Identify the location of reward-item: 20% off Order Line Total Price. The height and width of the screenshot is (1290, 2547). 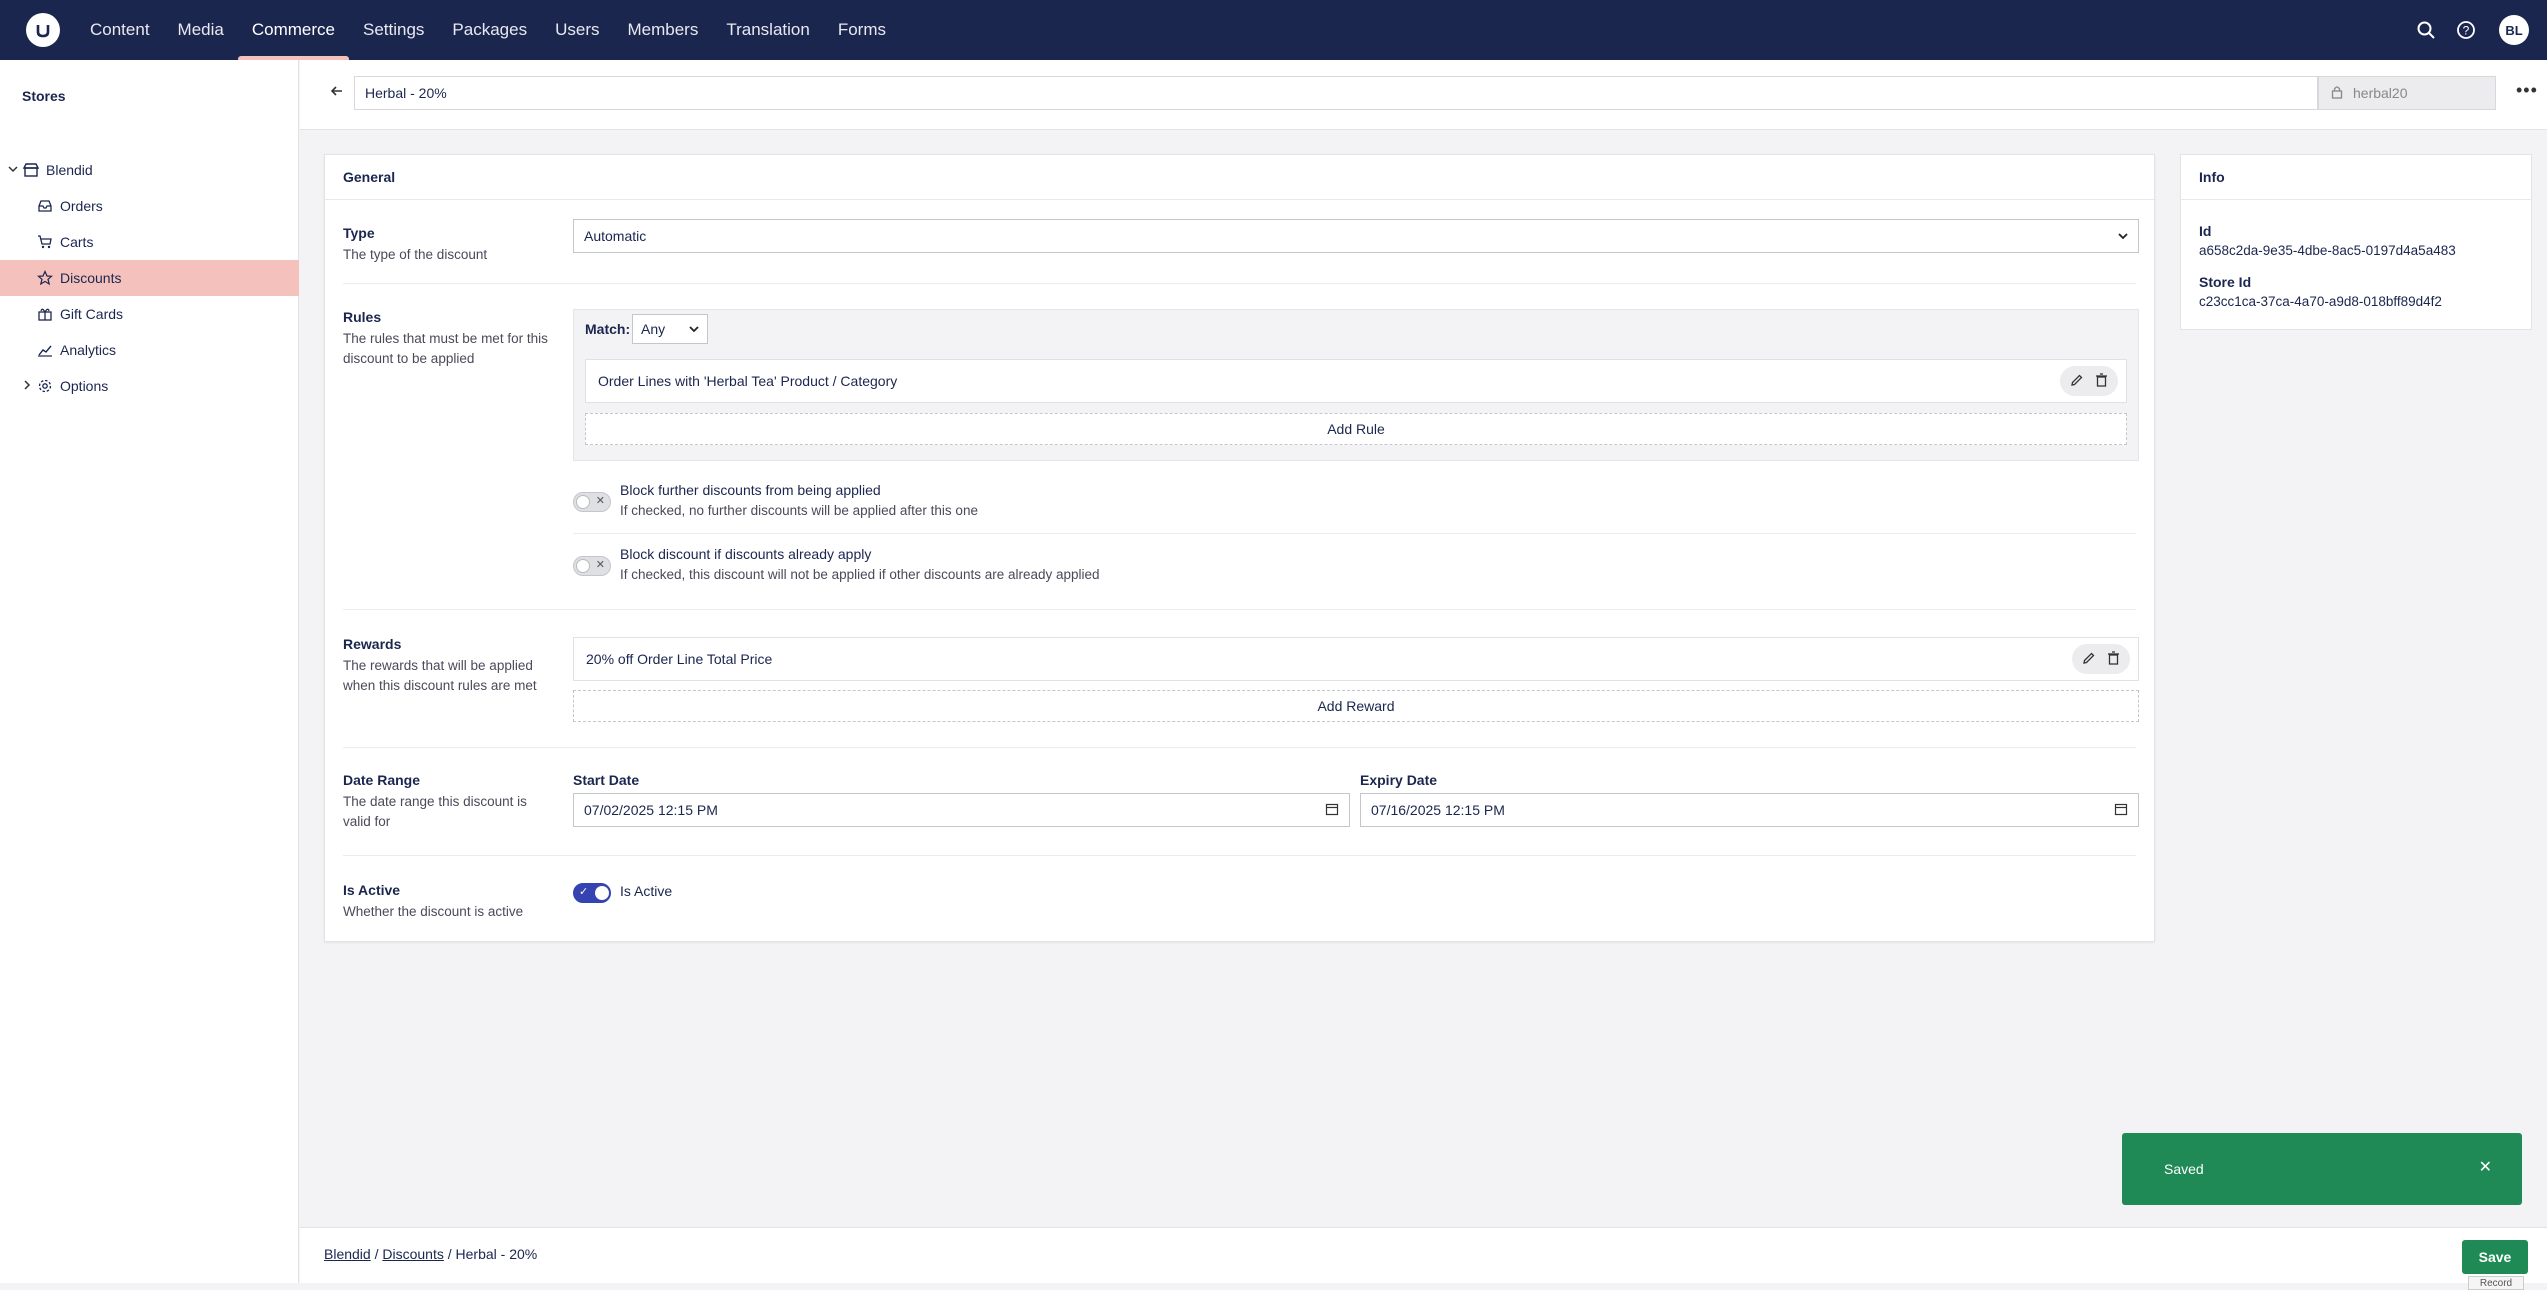
(1356, 659).